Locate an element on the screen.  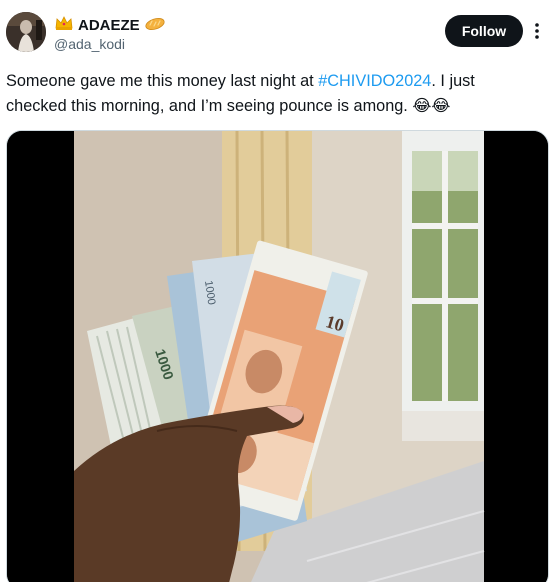
hashtag-link: #CHIVIDO2024 is located at coordinates (374, 81).